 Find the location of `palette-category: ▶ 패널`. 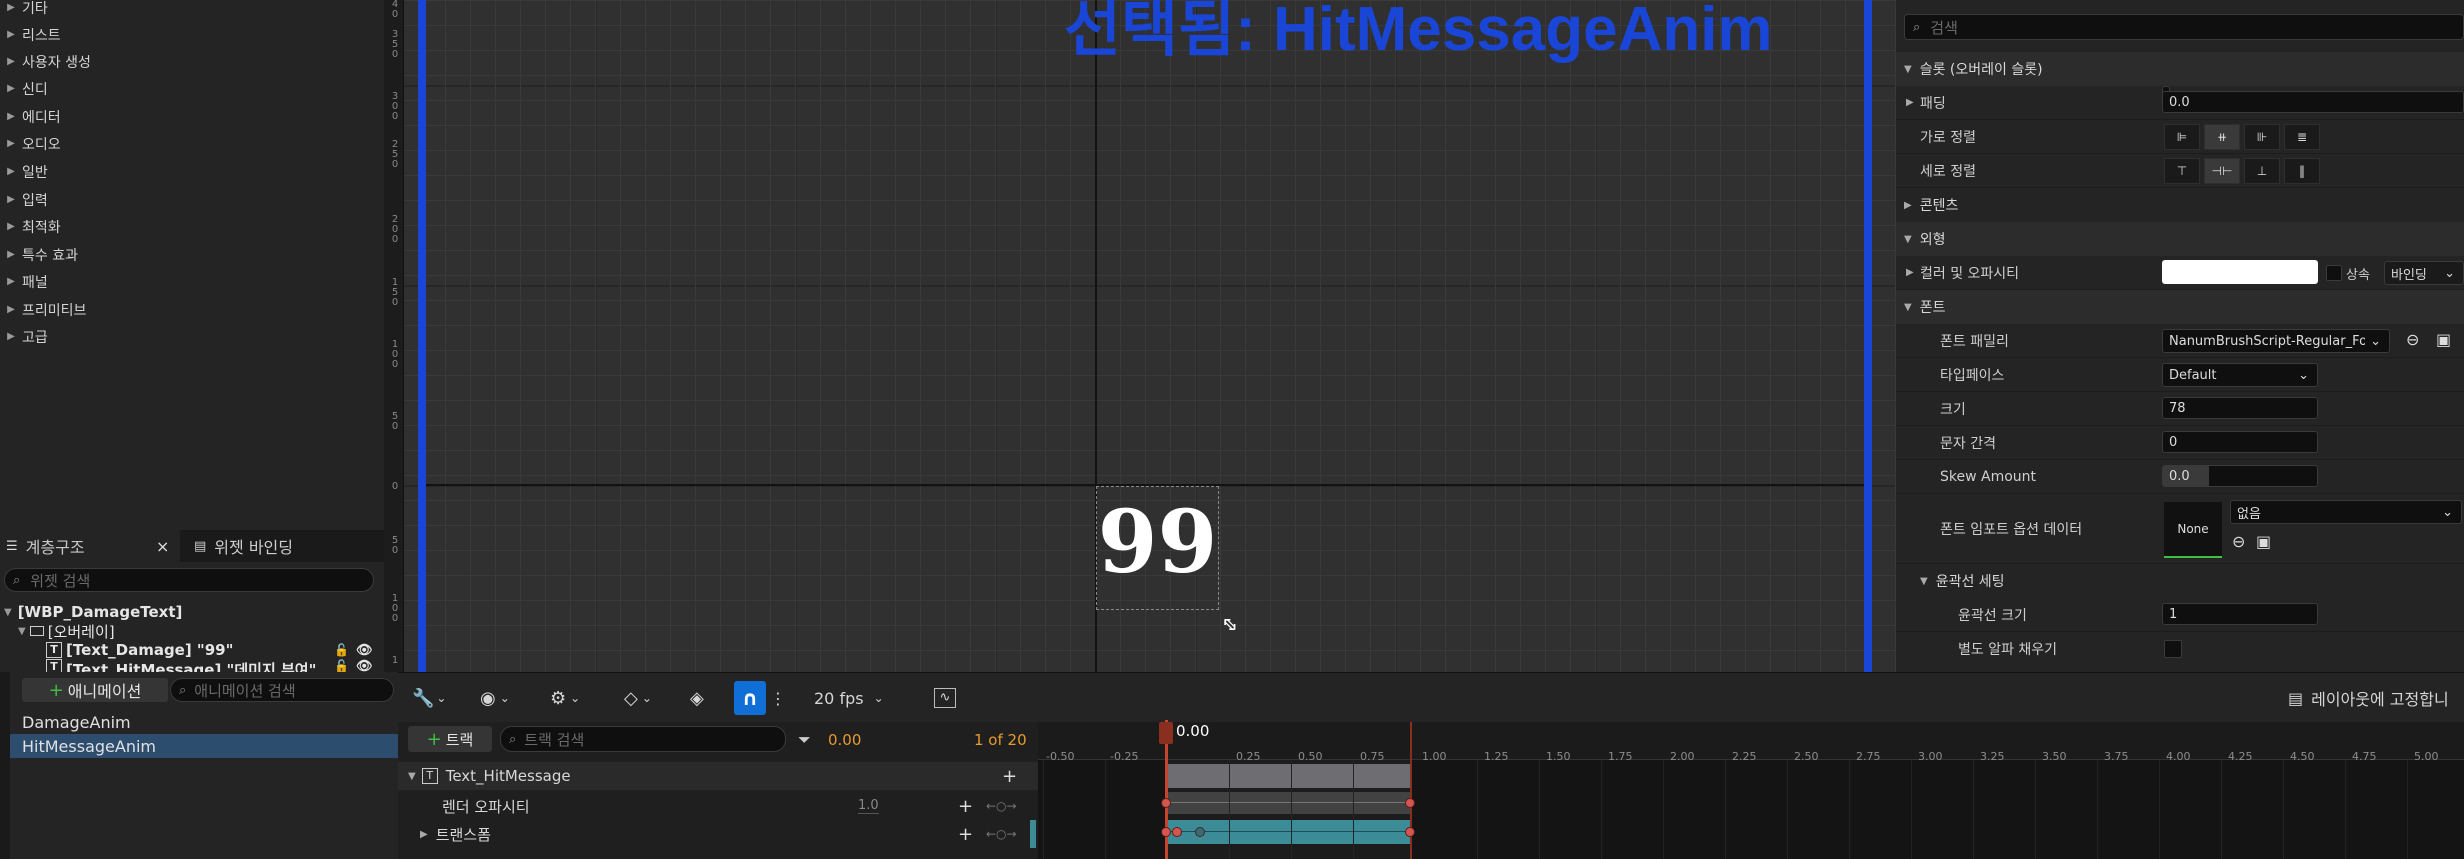

palette-category: ▶ 패널 is located at coordinates (192, 281).